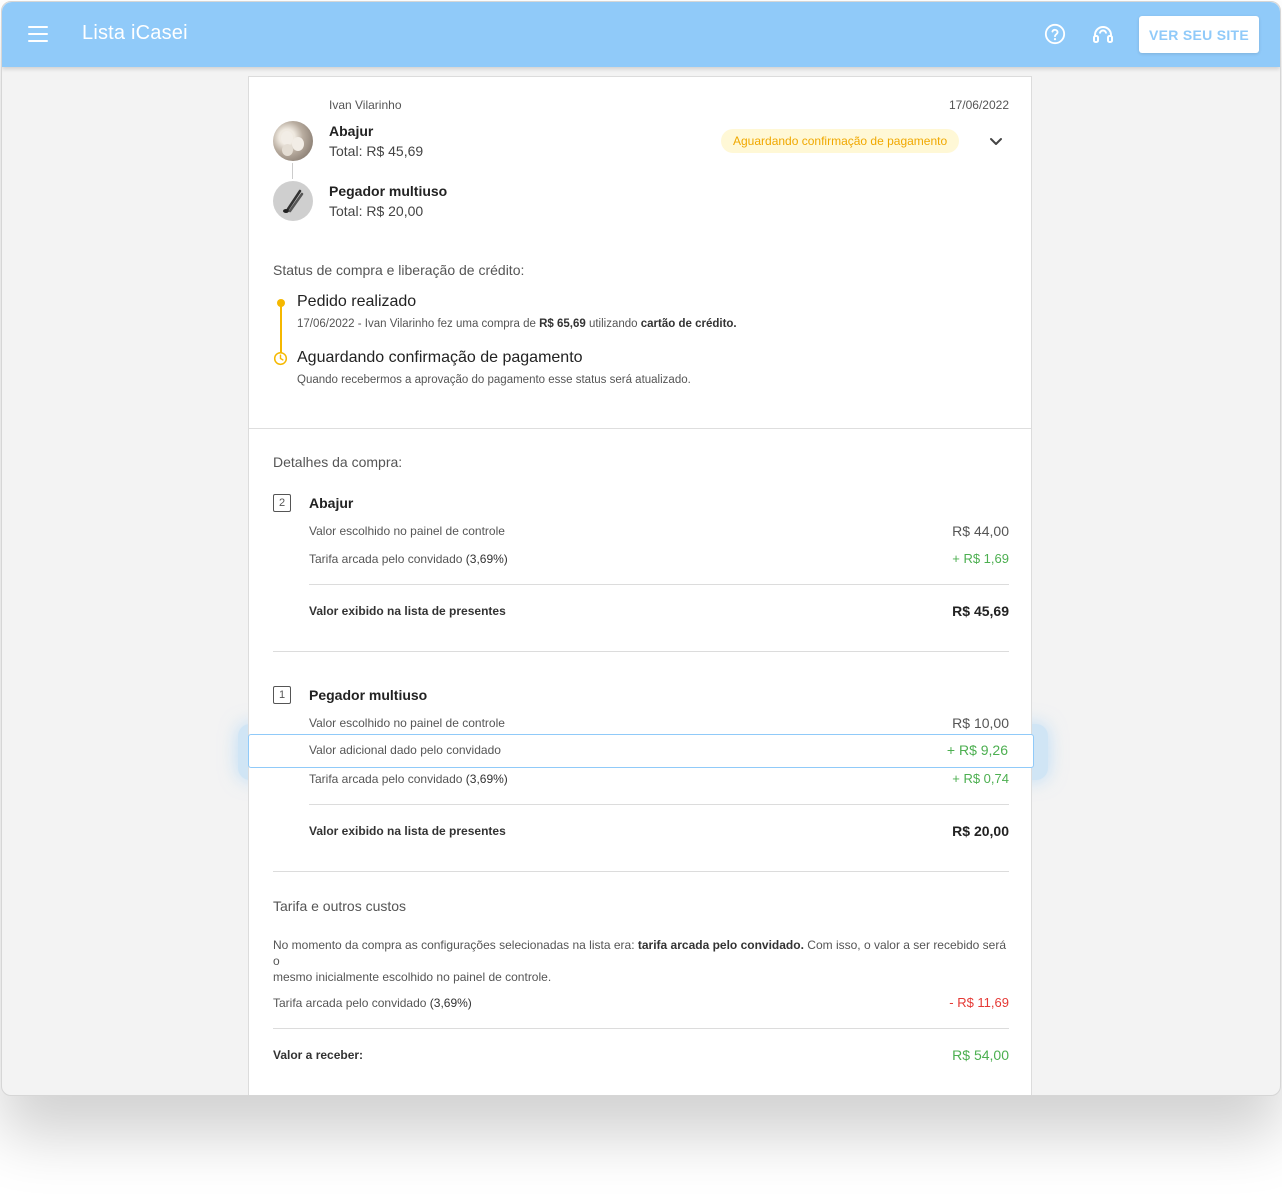 The height and width of the screenshot is (1197, 1282). Describe the element at coordinates (282, 503) in the screenshot. I see `quantity-box: 2` at that location.